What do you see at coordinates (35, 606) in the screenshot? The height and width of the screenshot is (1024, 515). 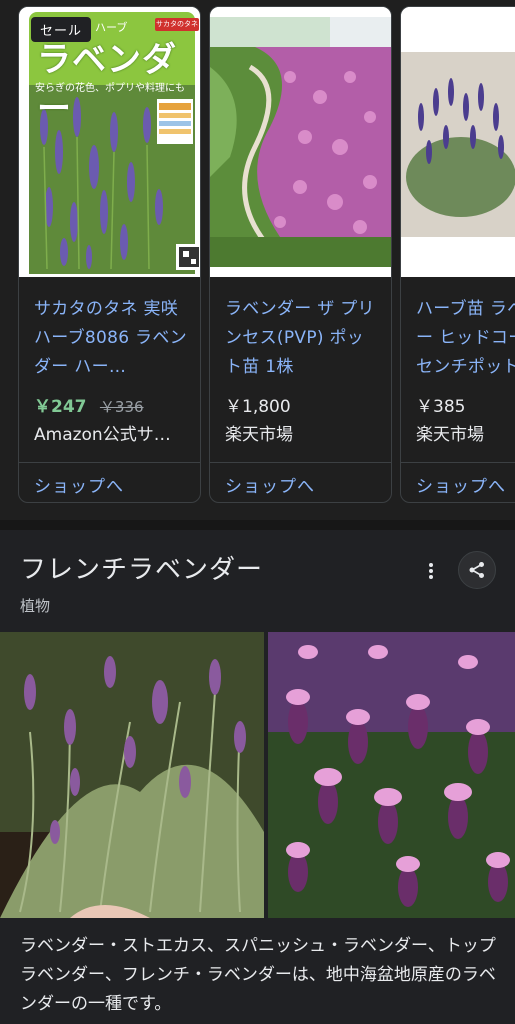 I see `entity-subtitle: 植物` at bounding box center [35, 606].